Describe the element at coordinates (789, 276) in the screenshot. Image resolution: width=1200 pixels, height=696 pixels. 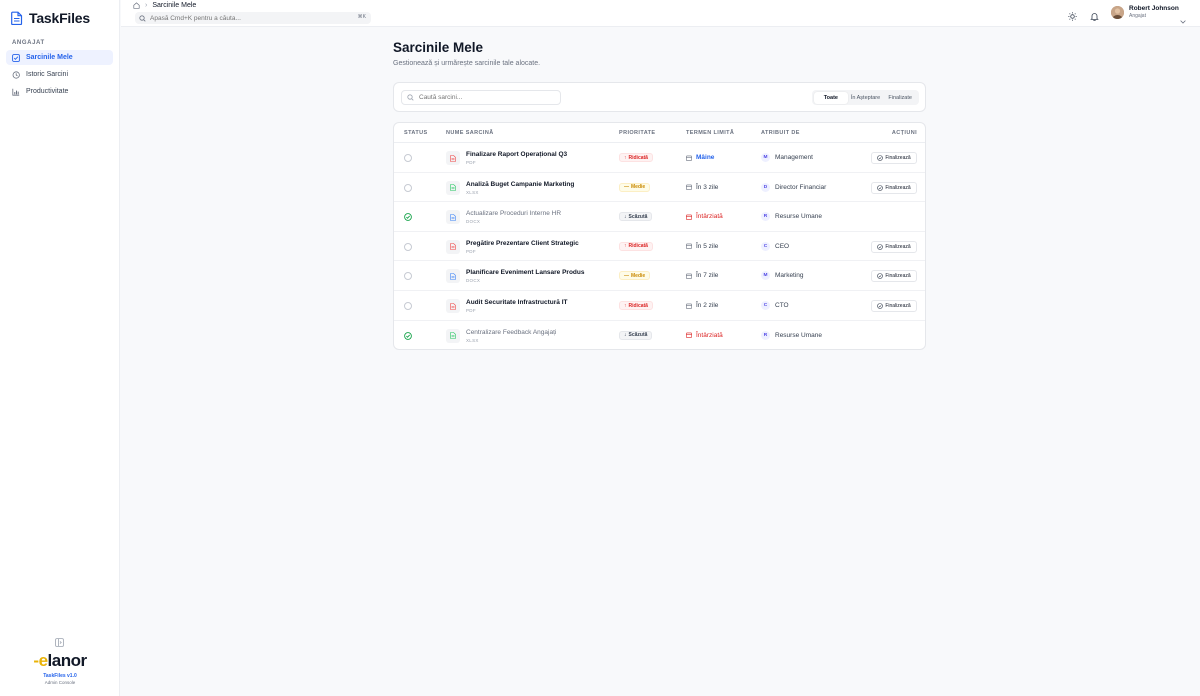
I see `assignee-name: Marketing` at that location.